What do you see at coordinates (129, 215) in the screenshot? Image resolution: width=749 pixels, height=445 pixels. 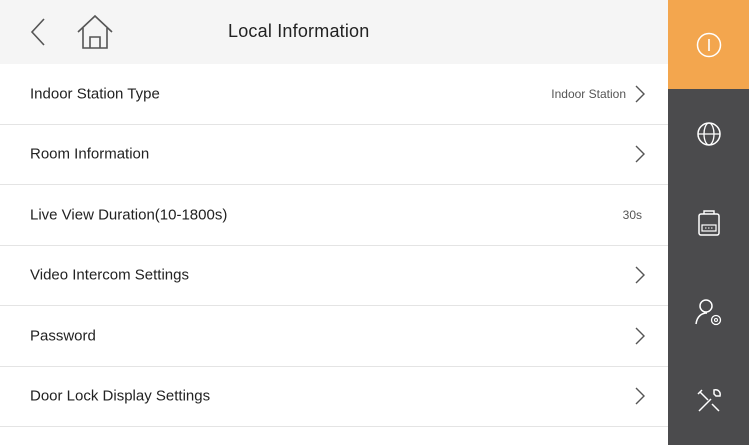 I see `row-label: Live View Duration(10-1800s)` at bounding box center [129, 215].